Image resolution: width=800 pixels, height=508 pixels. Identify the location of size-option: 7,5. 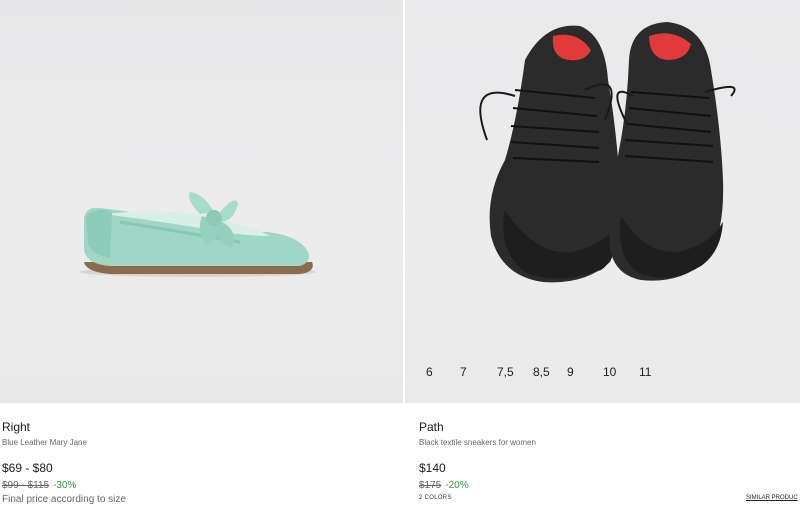
(505, 372).